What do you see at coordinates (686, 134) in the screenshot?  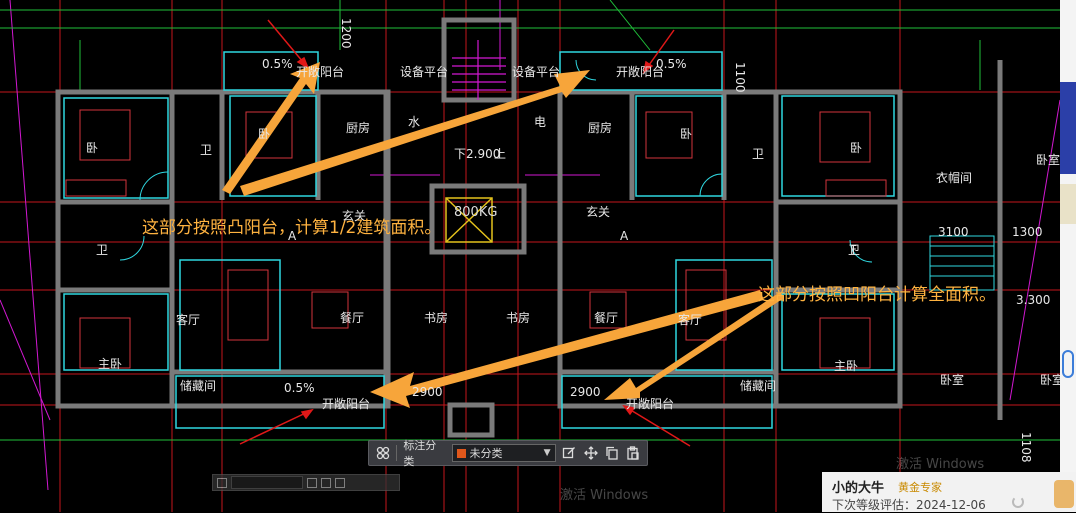 I see `room-bedroom-3: 卧` at bounding box center [686, 134].